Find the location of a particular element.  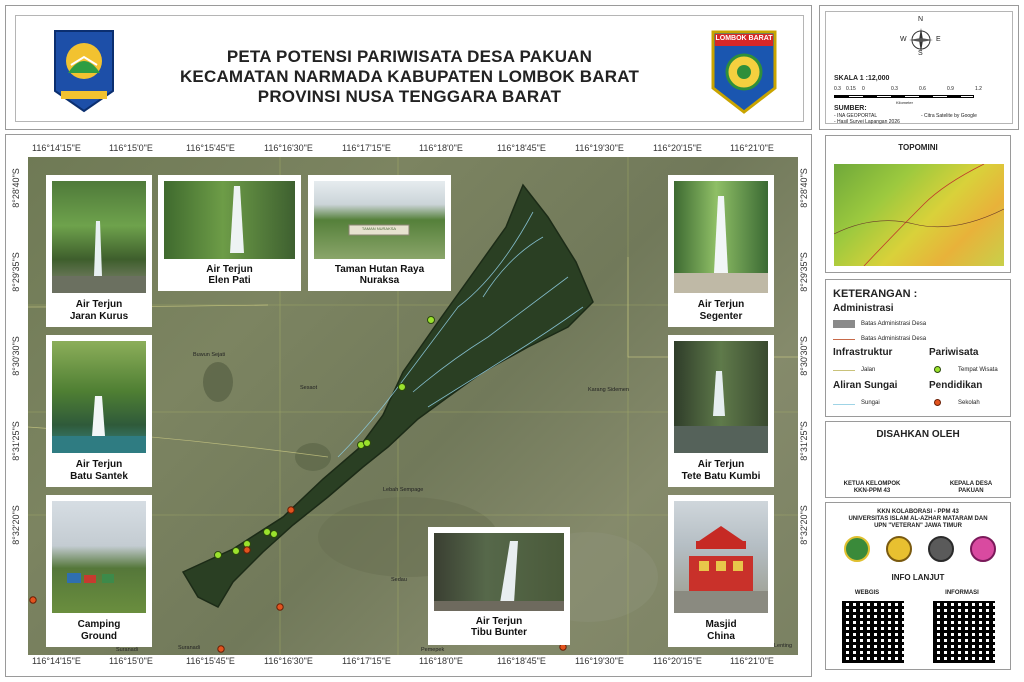

lat-label-left-2: 8°30'30"S is located at coordinates (16, 356).